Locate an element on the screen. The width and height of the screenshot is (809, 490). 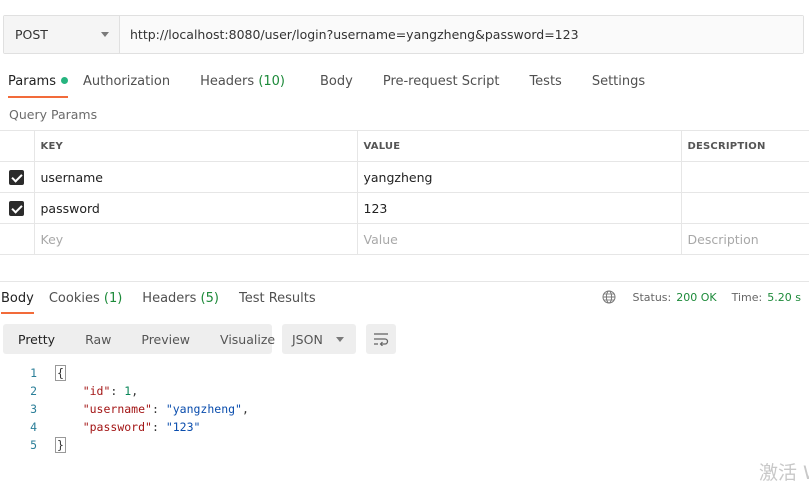
tab-authorization: Authorization is located at coordinates (126, 84).